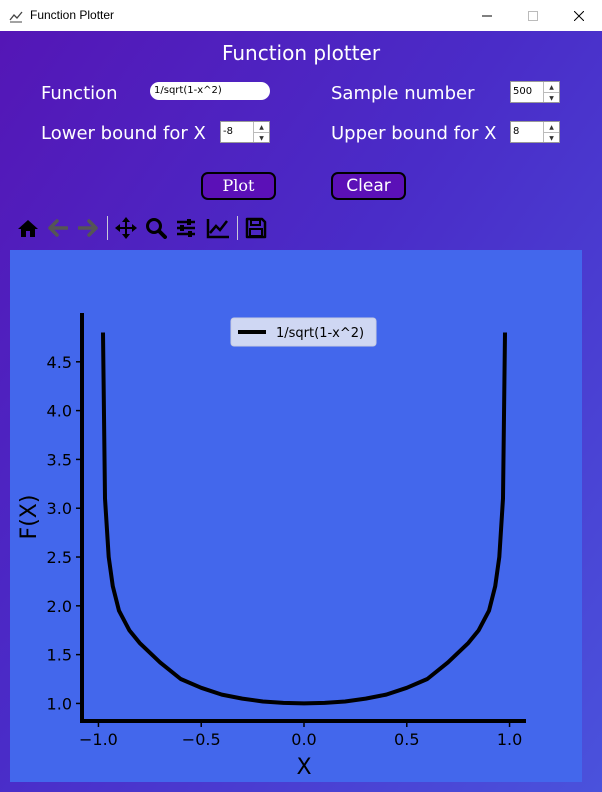  What do you see at coordinates (29, 517) in the screenshot?
I see `y-axis-label: F(X)` at bounding box center [29, 517].